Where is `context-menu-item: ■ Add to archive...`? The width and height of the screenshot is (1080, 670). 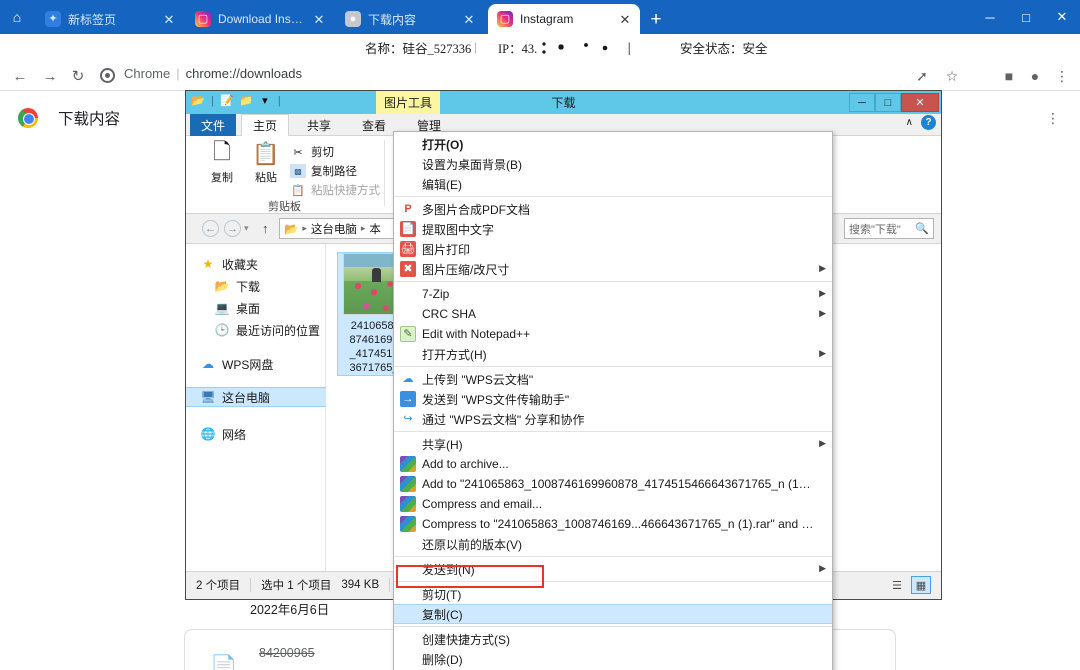 context-menu-item: ■ Add to archive... is located at coordinates (613, 464).